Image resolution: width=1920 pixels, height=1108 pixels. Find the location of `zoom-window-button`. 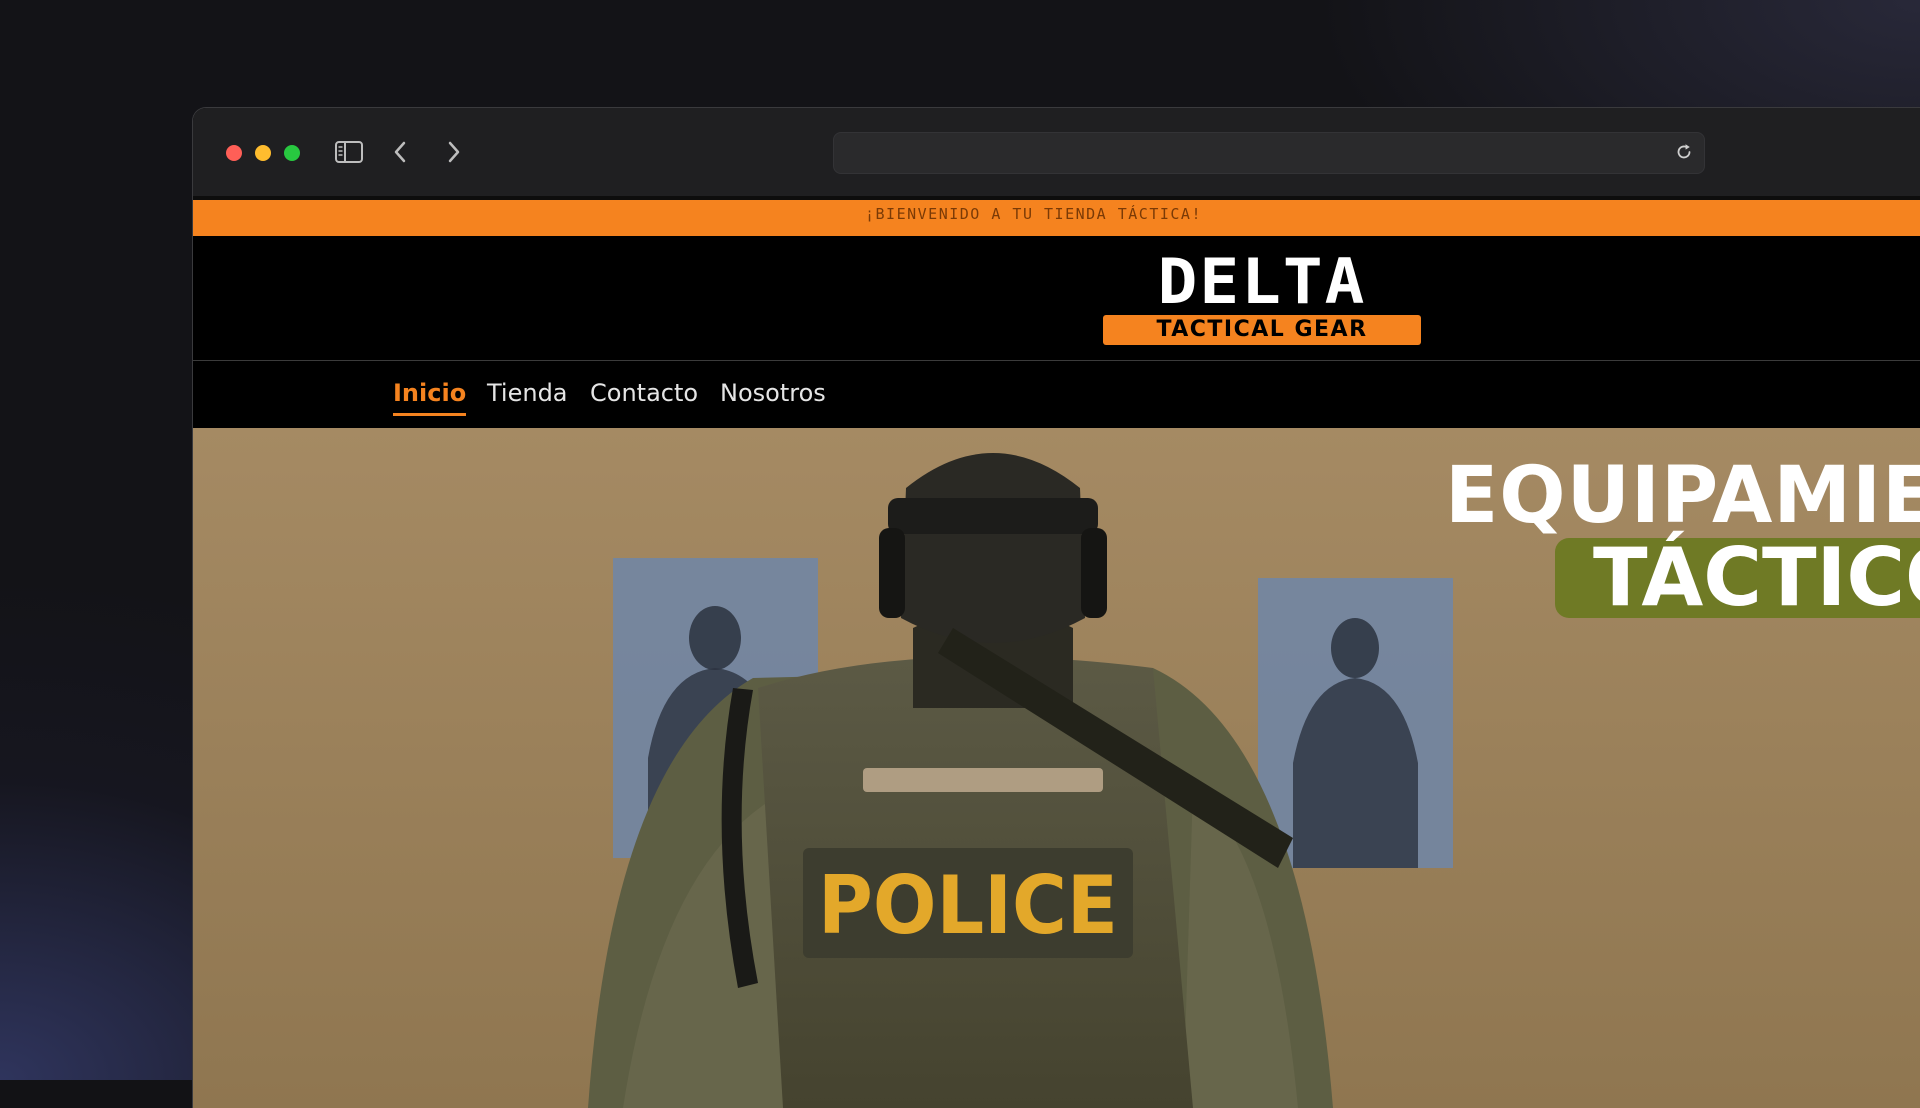

zoom-window-button is located at coordinates (292, 153).